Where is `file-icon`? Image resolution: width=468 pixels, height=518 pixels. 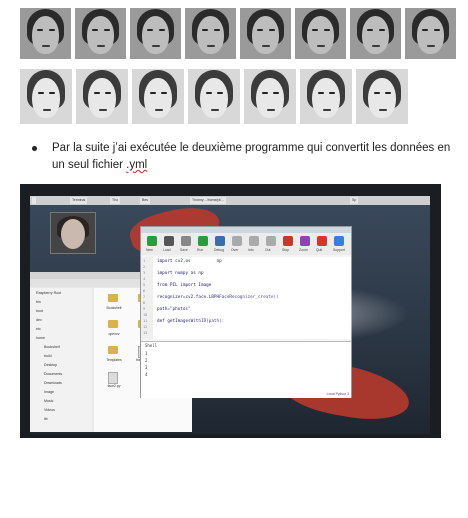 file-icon is located at coordinates (113, 378).